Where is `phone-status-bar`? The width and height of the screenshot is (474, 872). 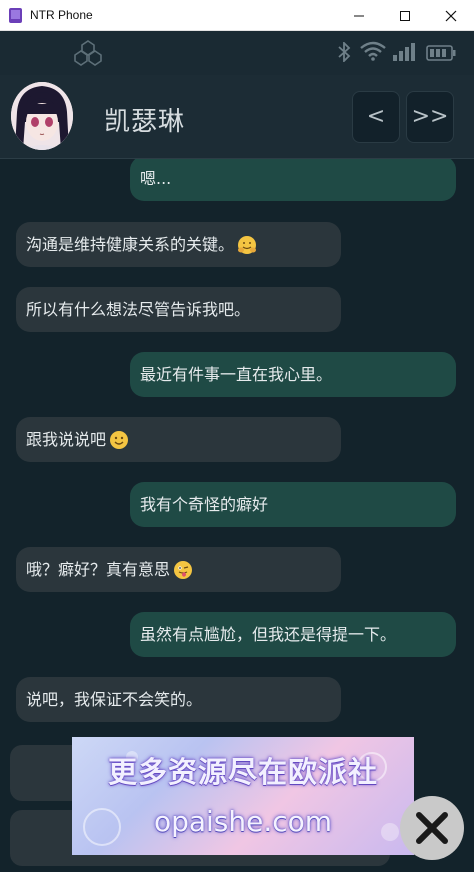
phone-status-bar is located at coordinates (237, 53).